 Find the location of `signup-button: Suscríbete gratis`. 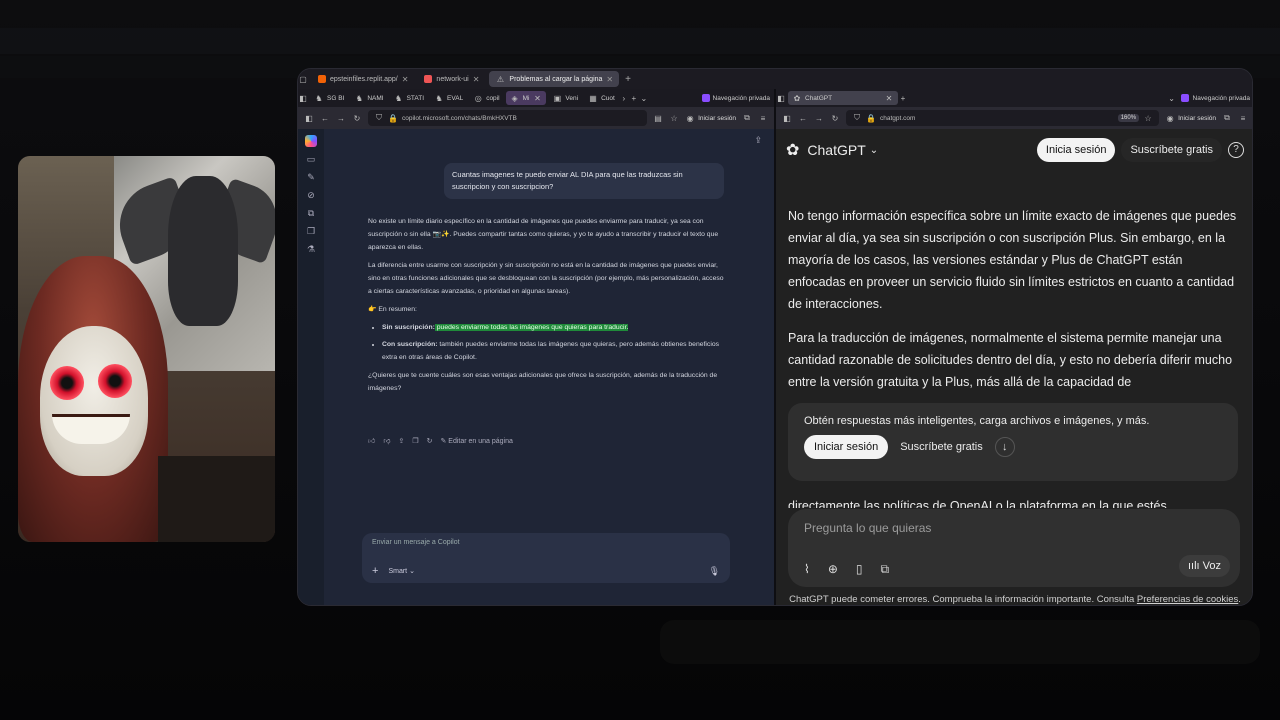

signup-button: Suscríbete gratis is located at coordinates (1171, 150).